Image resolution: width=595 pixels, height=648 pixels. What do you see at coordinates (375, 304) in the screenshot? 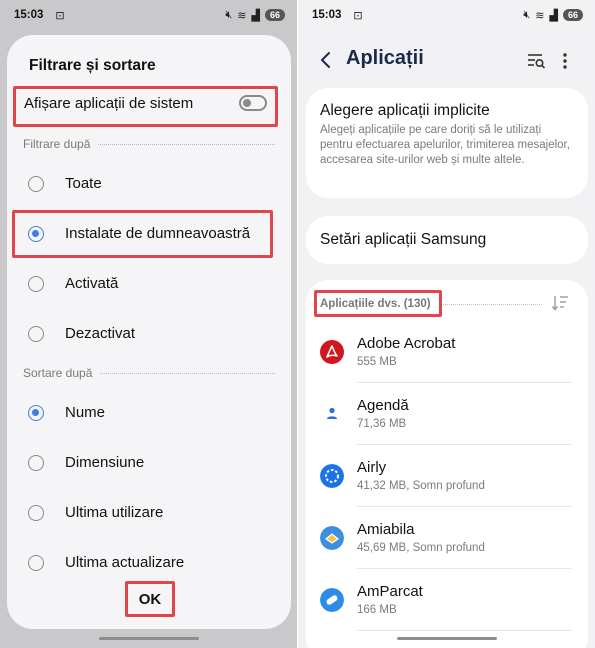
I see `apps-count-label: Aplicațiile dvs. (130)` at bounding box center [375, 304].